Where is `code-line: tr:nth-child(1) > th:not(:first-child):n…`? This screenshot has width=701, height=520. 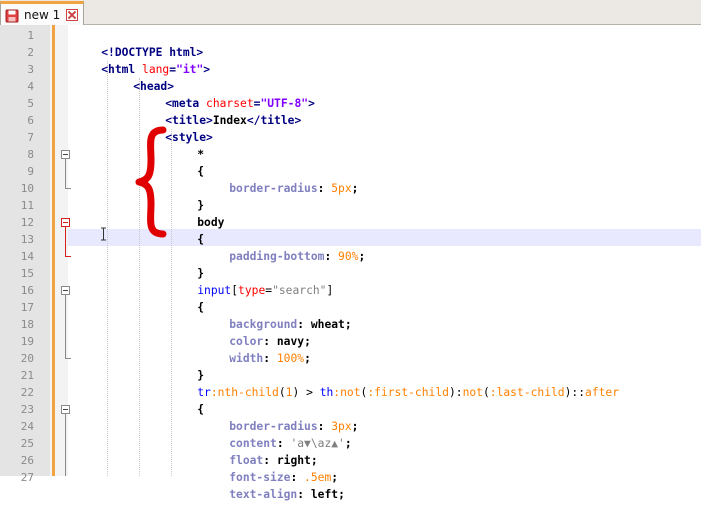 code-line: tr:nth-child(1) > th:not(:first-child):n… is located at coordinates (394, 383).